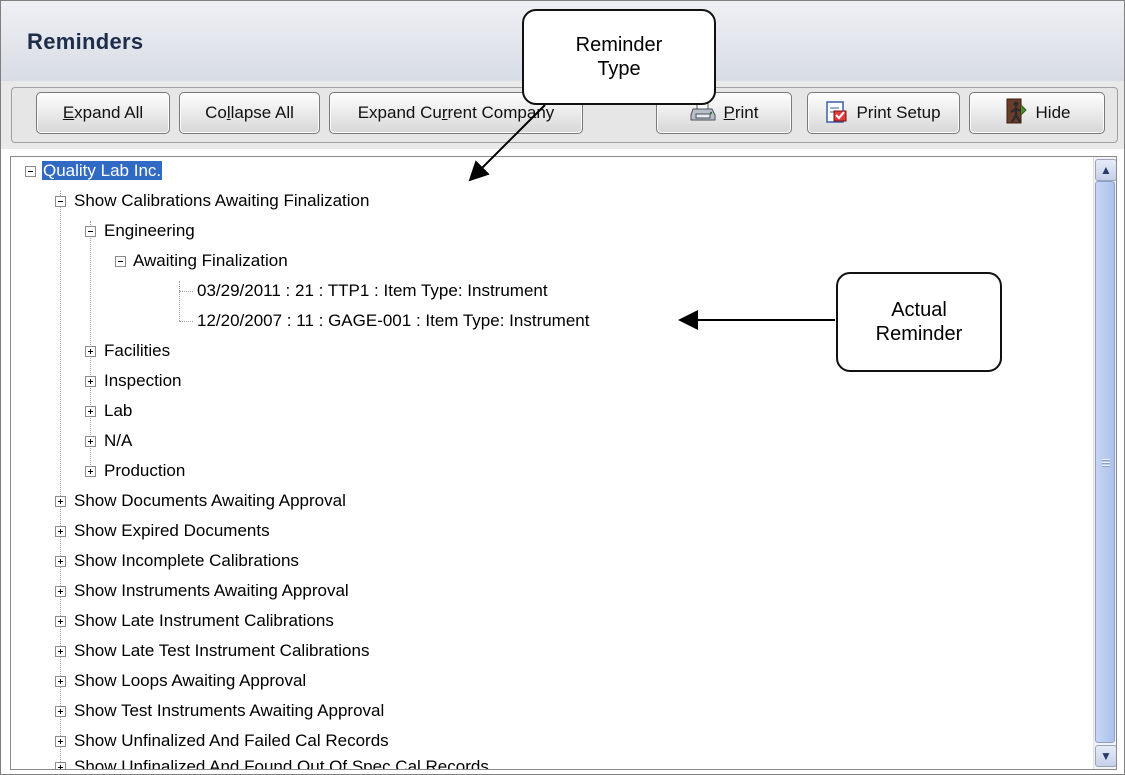 The image size is (1125, 775). Describe the element at coordinates (619, 57) in the screenshot. I see `reminder-type-callout: Reminder Type` at that location.